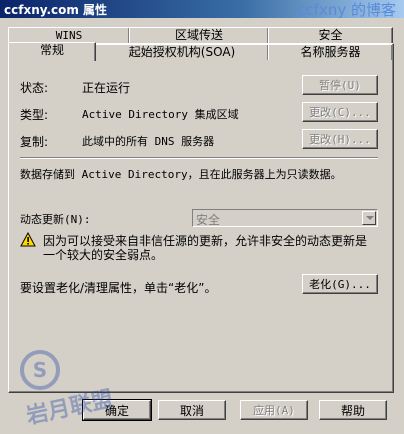  I want to click on separator, so click(199, 158).